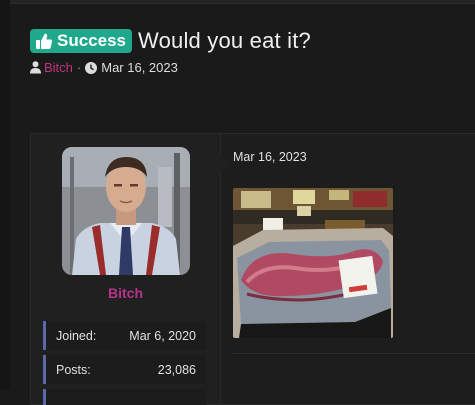  I want to click on avatar-image, so click(126, 211).